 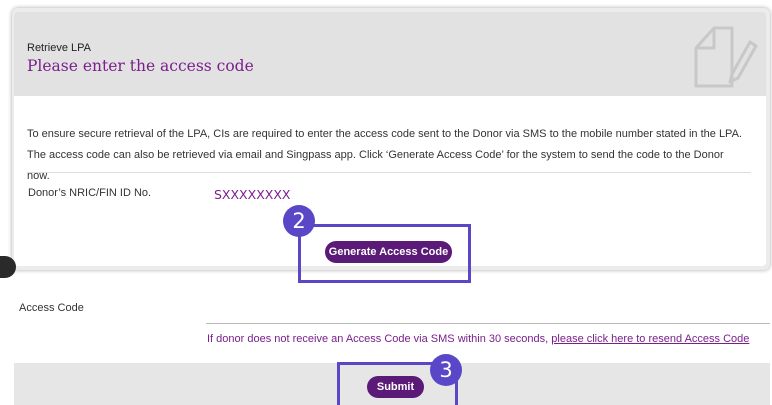 I want to click on step-badge-3: 3, so click(x=446, y=370).